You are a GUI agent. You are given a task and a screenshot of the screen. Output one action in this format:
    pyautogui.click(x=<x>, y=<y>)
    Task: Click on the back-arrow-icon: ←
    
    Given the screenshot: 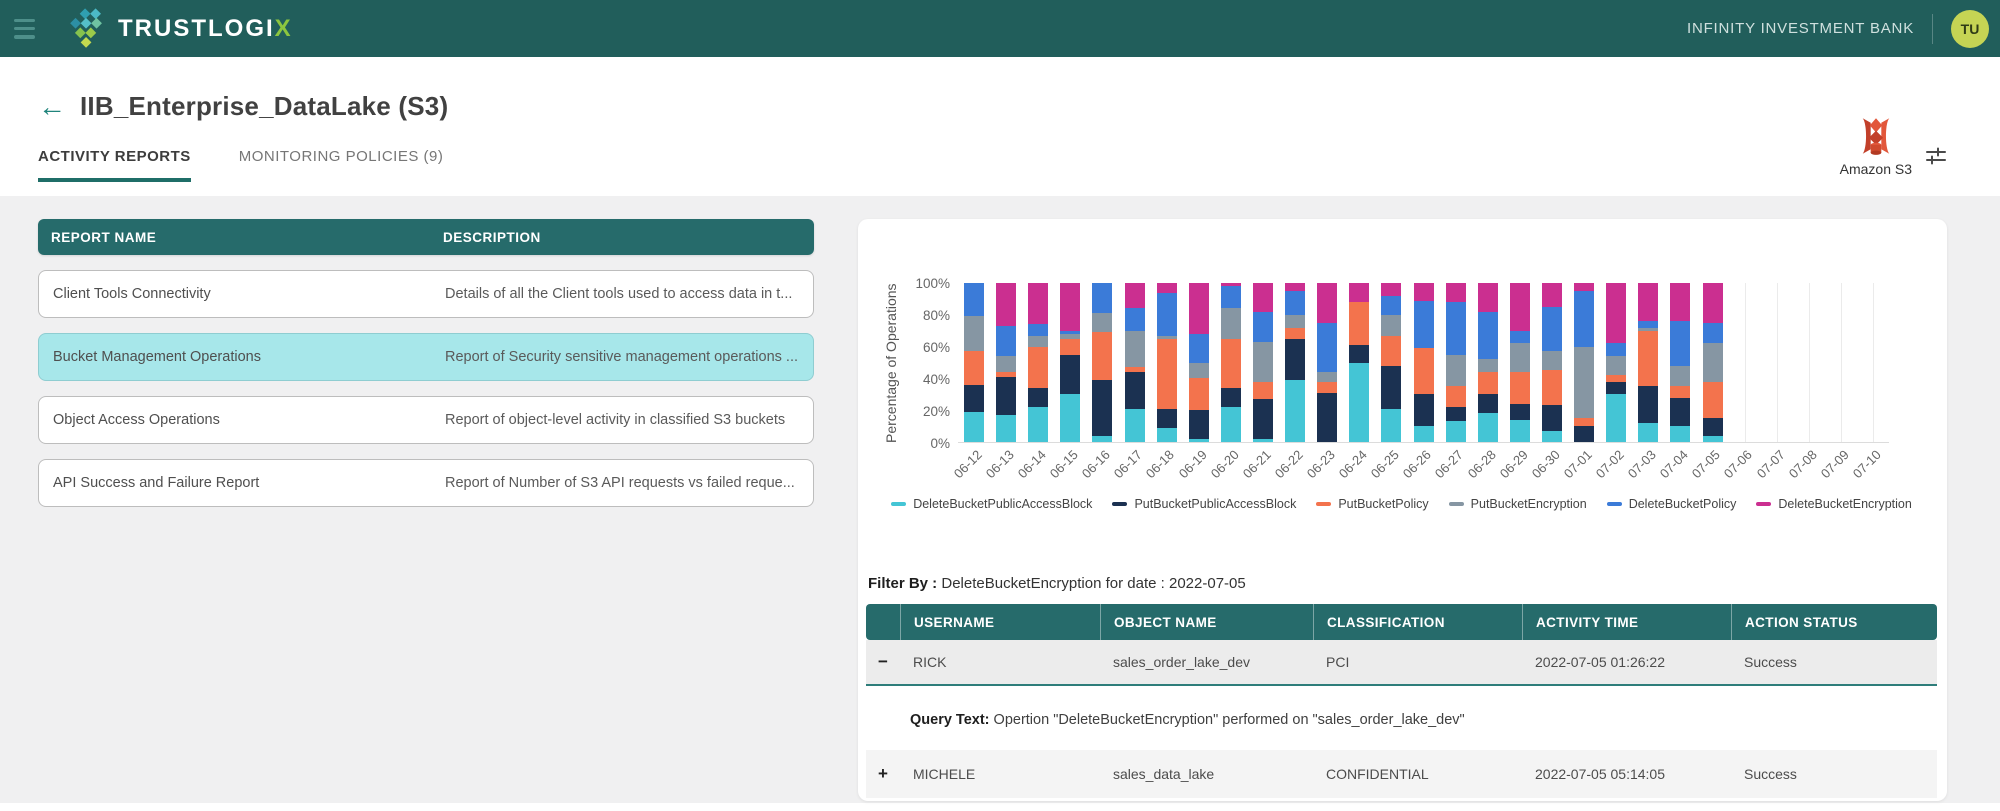 What is the action you would take?
    pyautogui.click(x=52, y=106)
    